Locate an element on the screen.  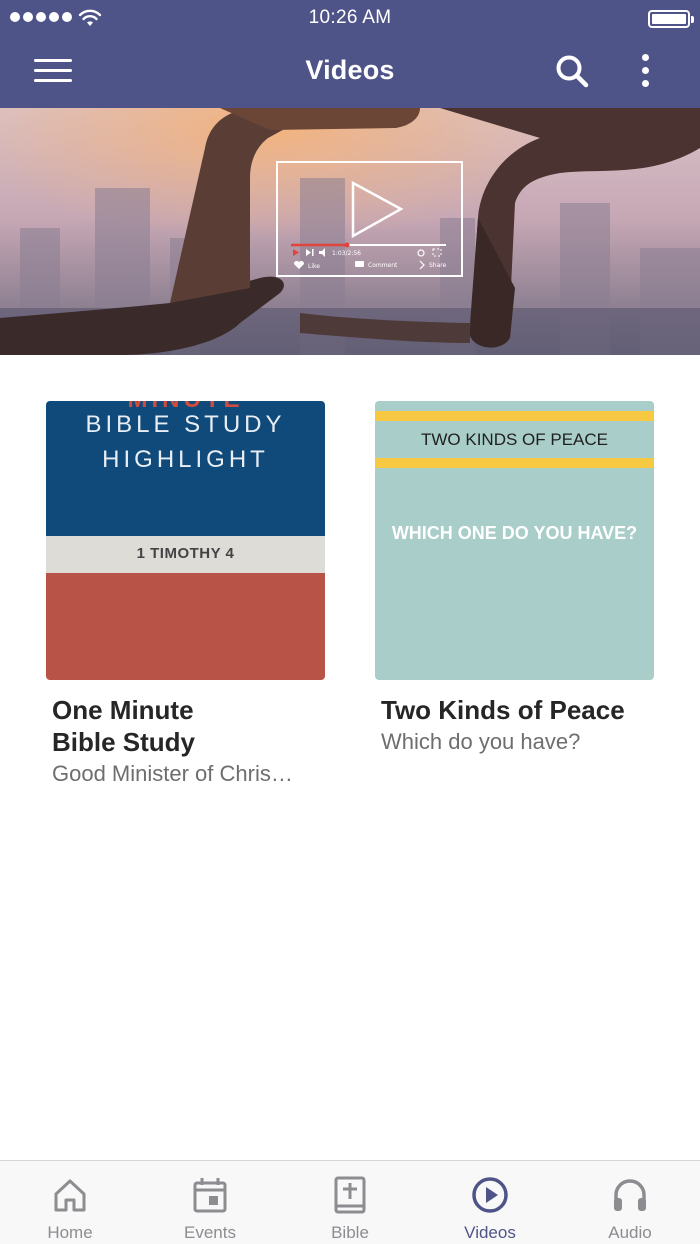
thumbnail-question: WHICH ONE DO YOU HAVE? is located at coordinates (514, 533).